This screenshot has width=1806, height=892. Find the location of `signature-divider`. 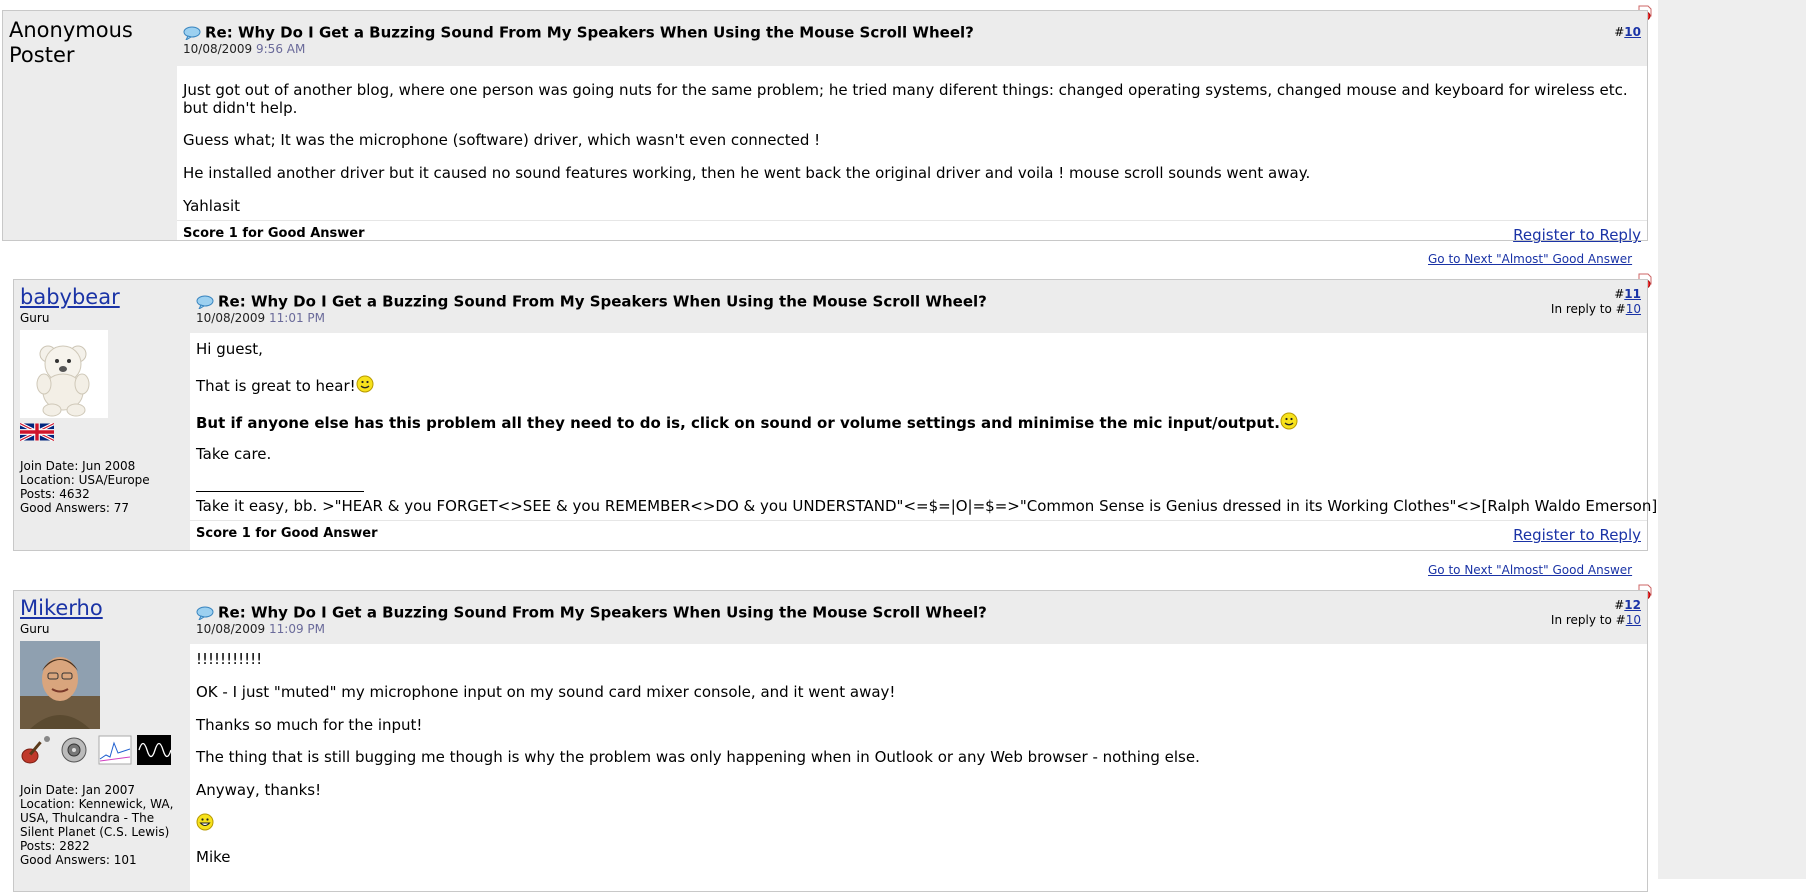

signature-divider is located at coordinates (280, 491).